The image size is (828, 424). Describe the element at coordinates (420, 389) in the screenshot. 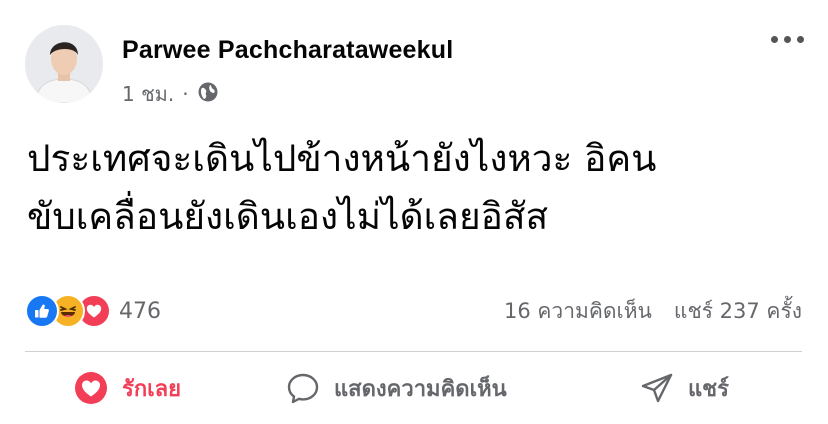

I see `comment-button-label: แสดงความคิดเห็น` at that location.